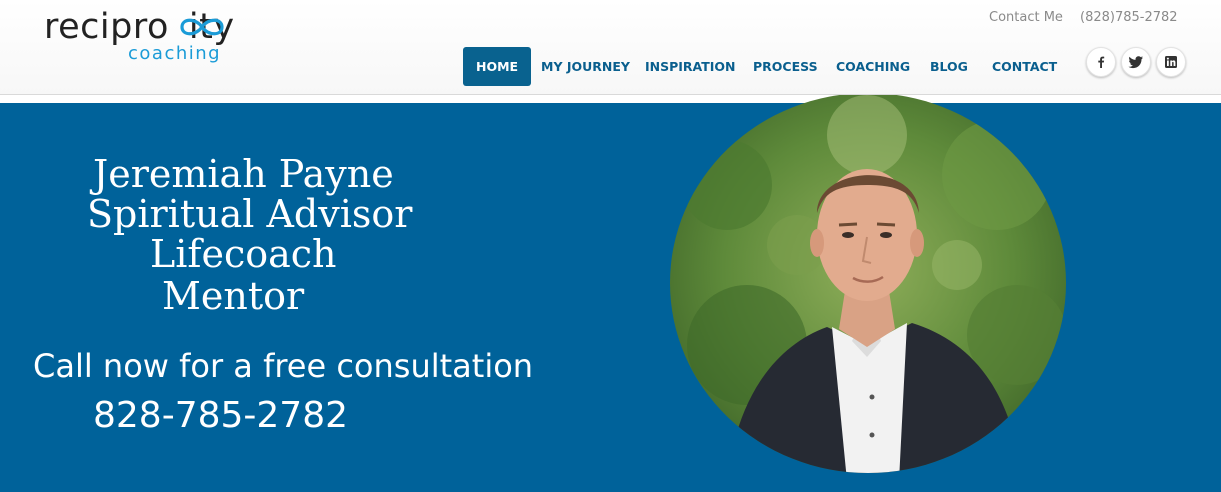  I want to click on facebook-icon, so click(1101, 62).